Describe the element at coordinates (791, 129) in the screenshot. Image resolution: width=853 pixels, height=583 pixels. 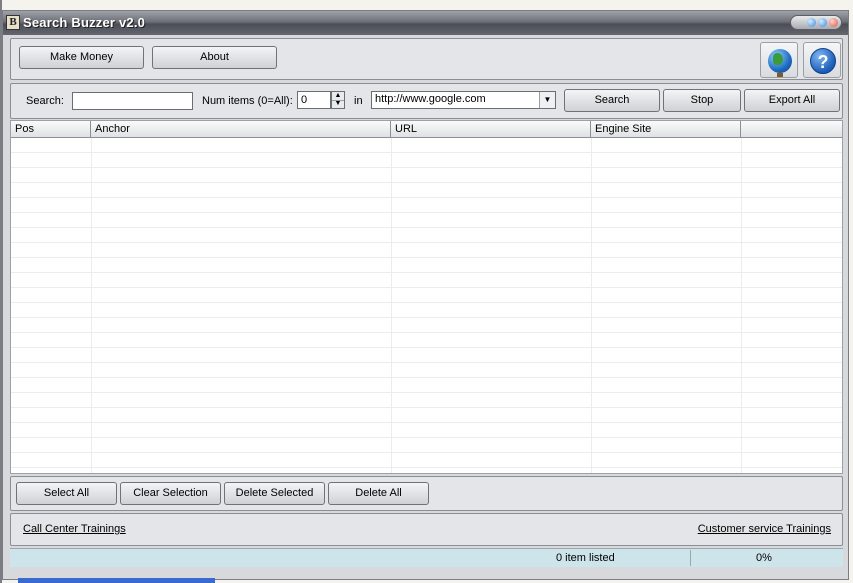
I see `column-header-extra` at that location.